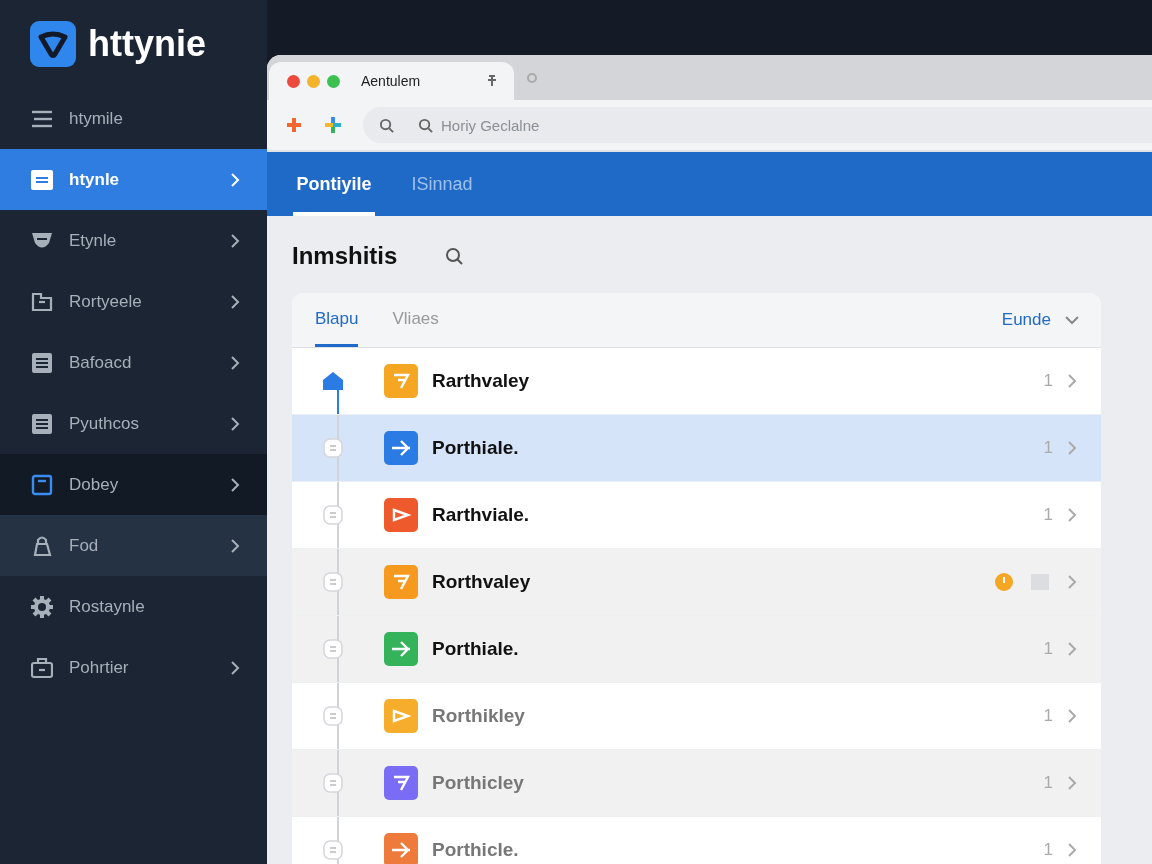 Image resolution: width=1152 pixels, height=864 pixels. What do you see at coordinates (481, 582) in the screenshot?
I see `item-name: Rorthvaley` at bounding box center [481, 582].